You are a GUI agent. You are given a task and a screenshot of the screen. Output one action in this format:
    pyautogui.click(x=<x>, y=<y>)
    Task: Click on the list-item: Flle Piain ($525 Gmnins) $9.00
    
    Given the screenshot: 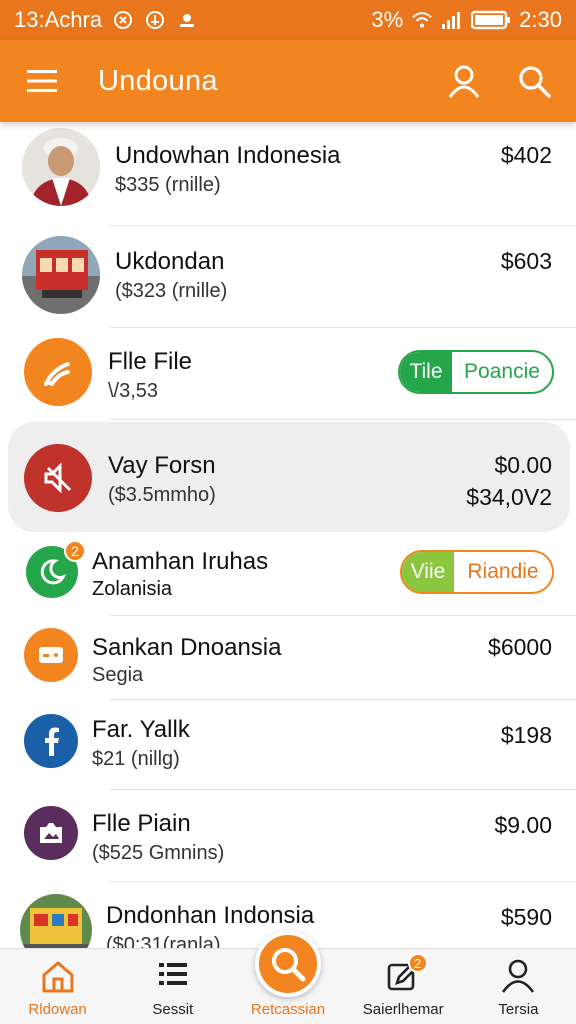 What is the action you would take?
    pyautogui.click(x=288, y=836)
    